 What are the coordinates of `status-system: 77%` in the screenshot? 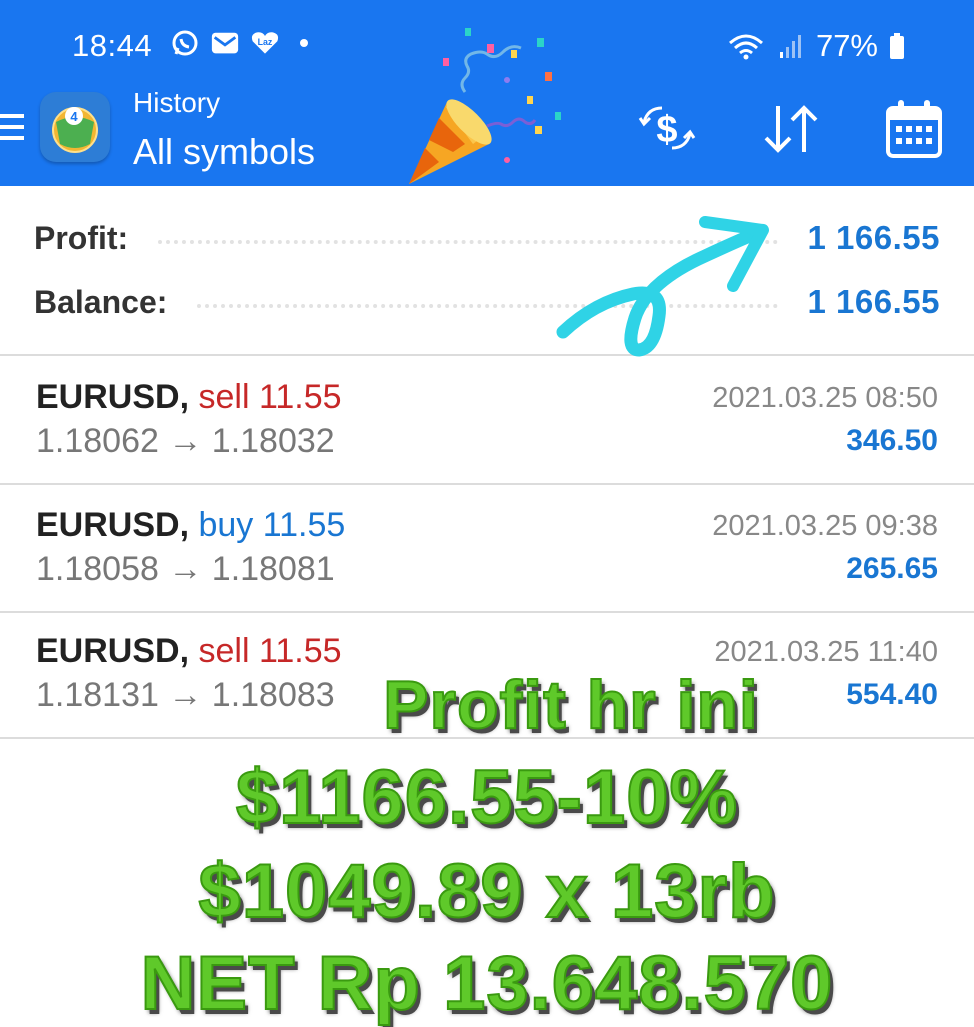 It's located at (816, 46).